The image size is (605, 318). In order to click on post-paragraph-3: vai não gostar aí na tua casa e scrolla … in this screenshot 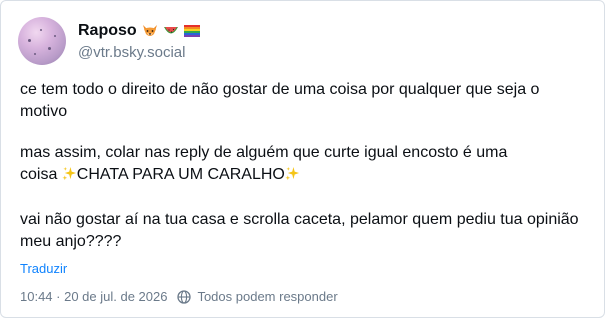, I will do `click(299, 230)`.